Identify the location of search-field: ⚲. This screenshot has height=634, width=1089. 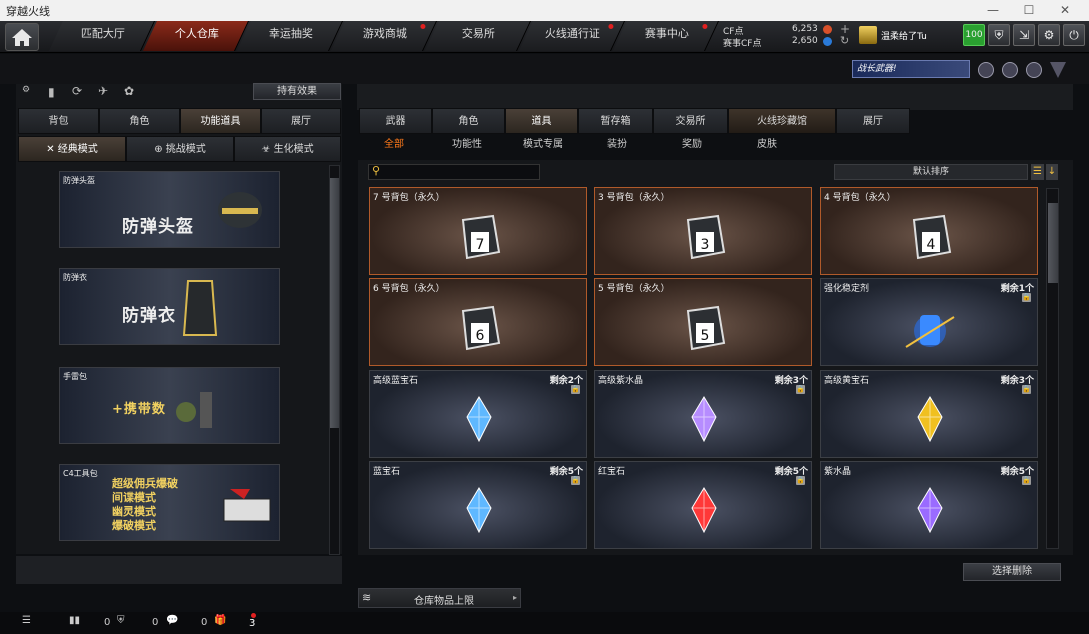
(454, 172).